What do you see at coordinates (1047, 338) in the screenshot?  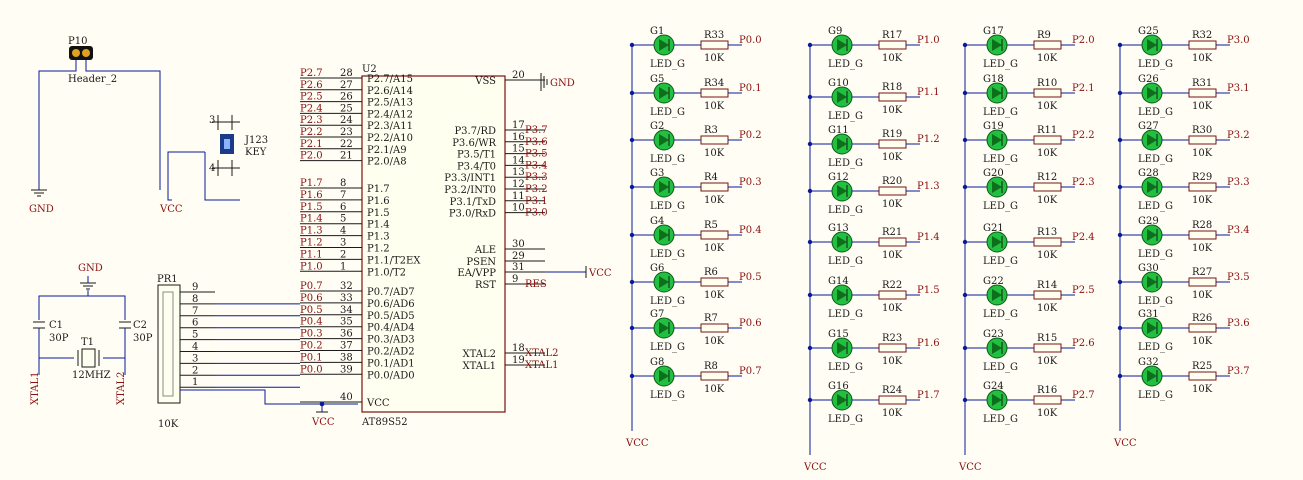 I see `resistor-ref: R15` at bounding box center [1047, 338].